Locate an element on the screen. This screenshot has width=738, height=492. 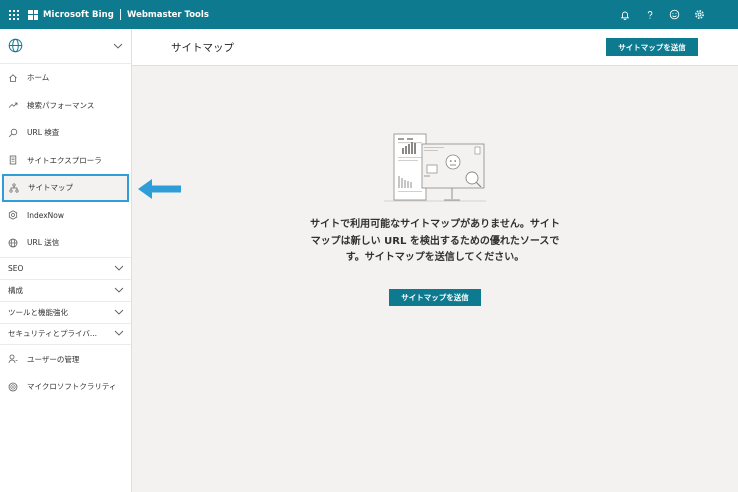
sidebar-item-user-management: ユーザーの管理 is located at coordinates (65, 360).